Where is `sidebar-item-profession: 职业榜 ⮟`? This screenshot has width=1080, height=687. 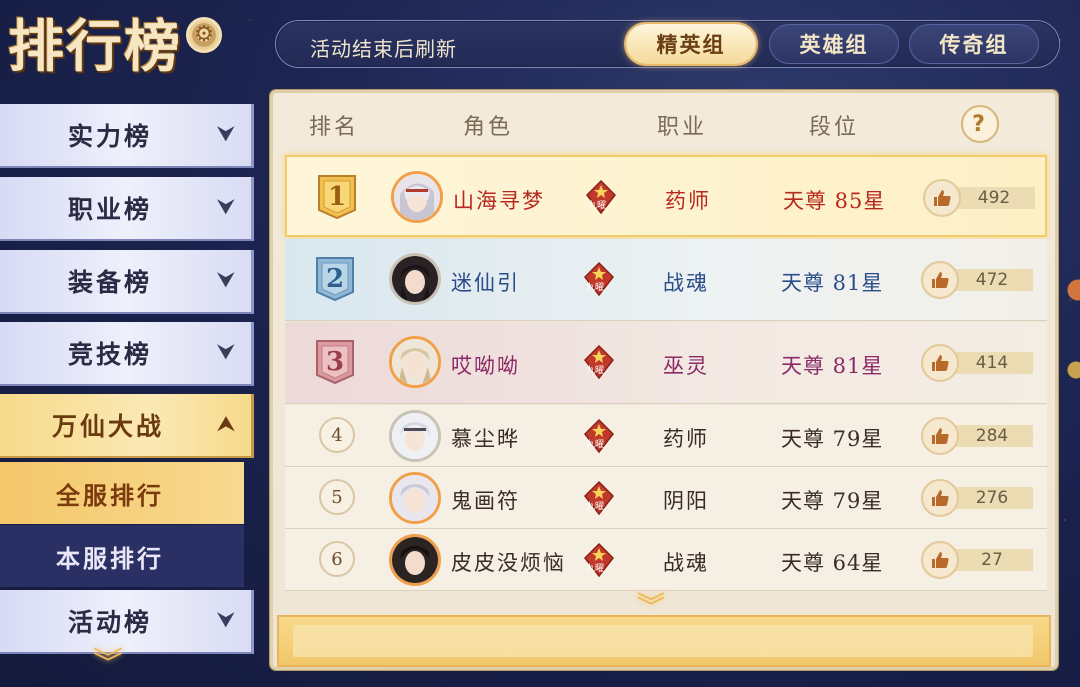
sidebar-item-profession: 职业榜 ⮟ is located at coordinates (127, 209).